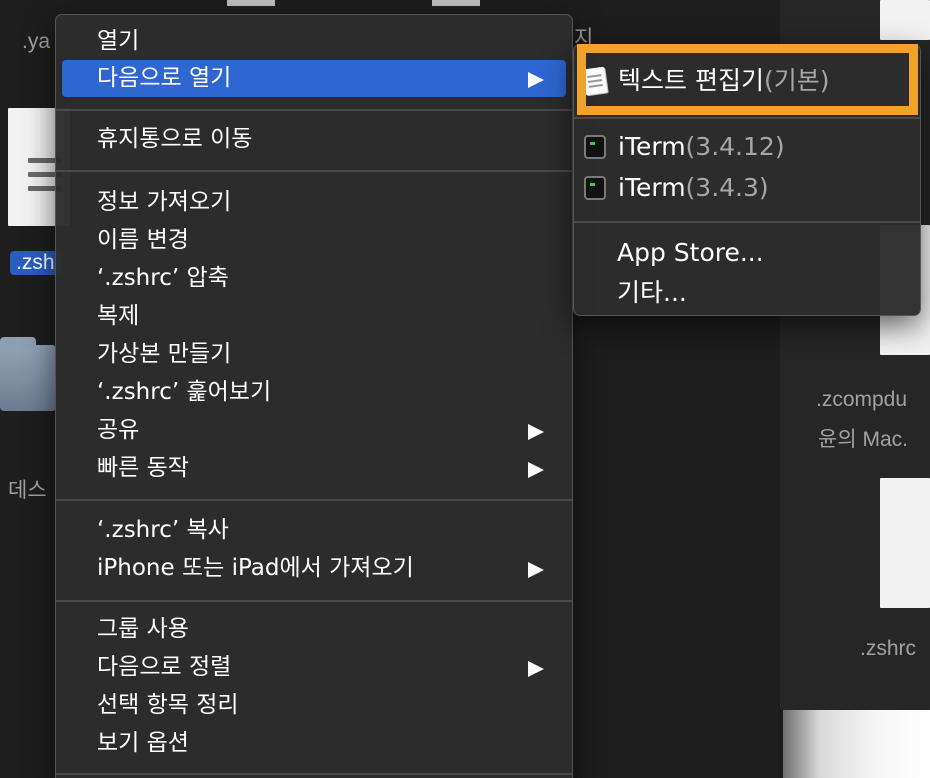 This screenshot has height=778, width=930. What do you see at coordinates (314, 316) in the screenshot?
I see `menu-item-duplicate: 복제` at bounding box center [314, 316].